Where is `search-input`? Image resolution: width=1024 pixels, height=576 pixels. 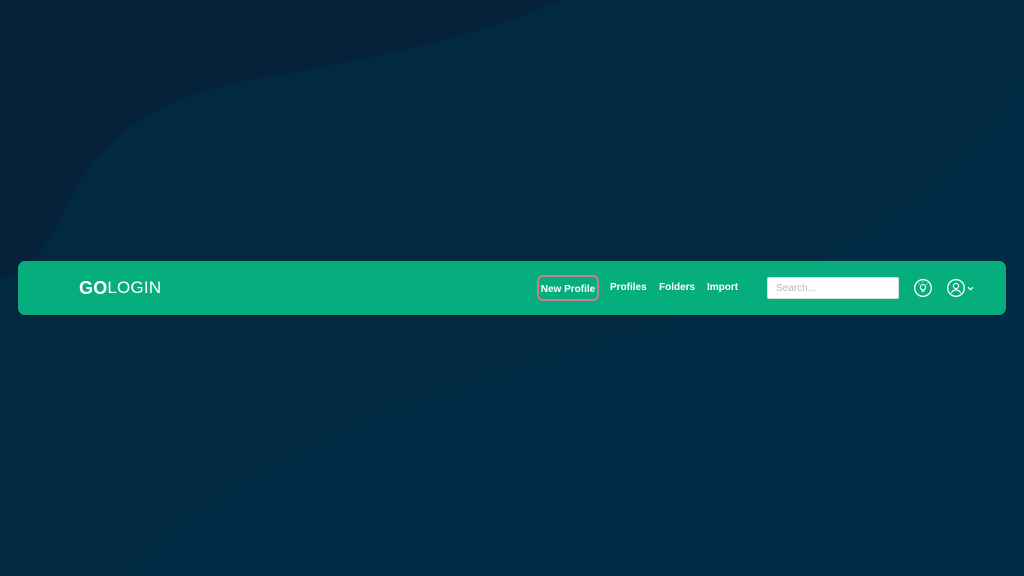 search-input is located at coordinates (833, 288).